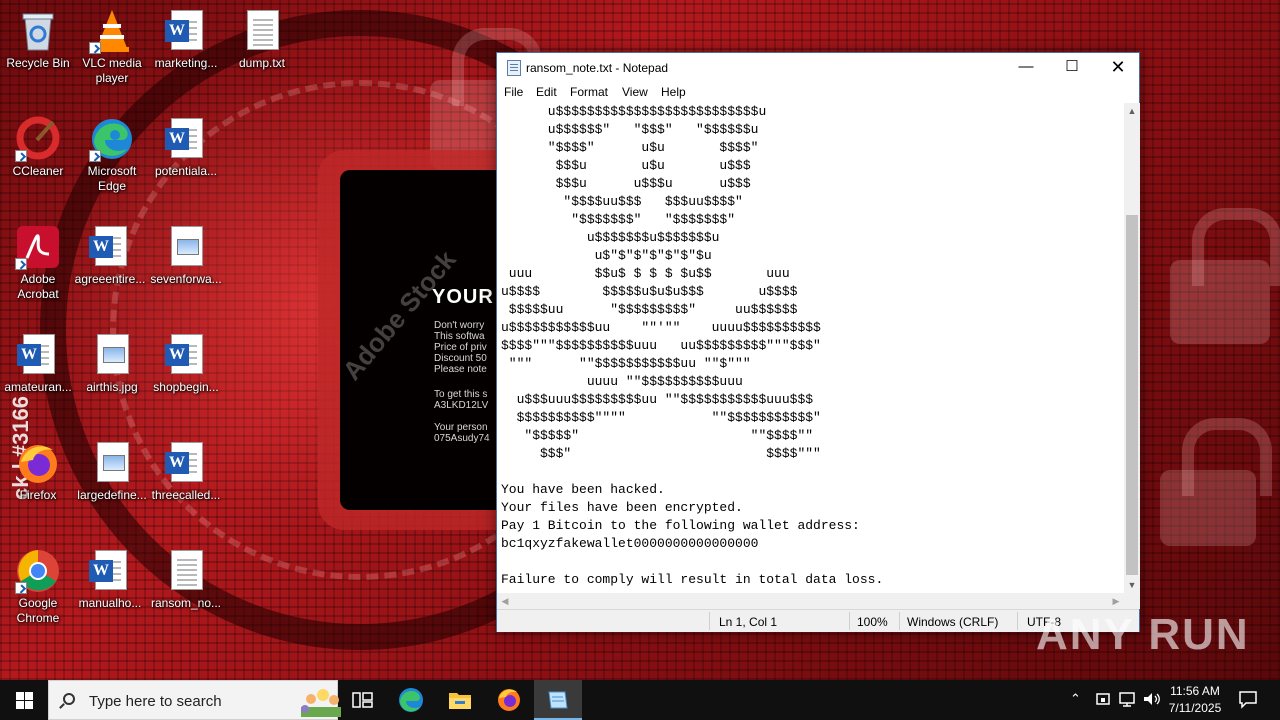 This screenshot has width=1280, height=720. I want to click on recycle-bin-icon, so click(38, 31).